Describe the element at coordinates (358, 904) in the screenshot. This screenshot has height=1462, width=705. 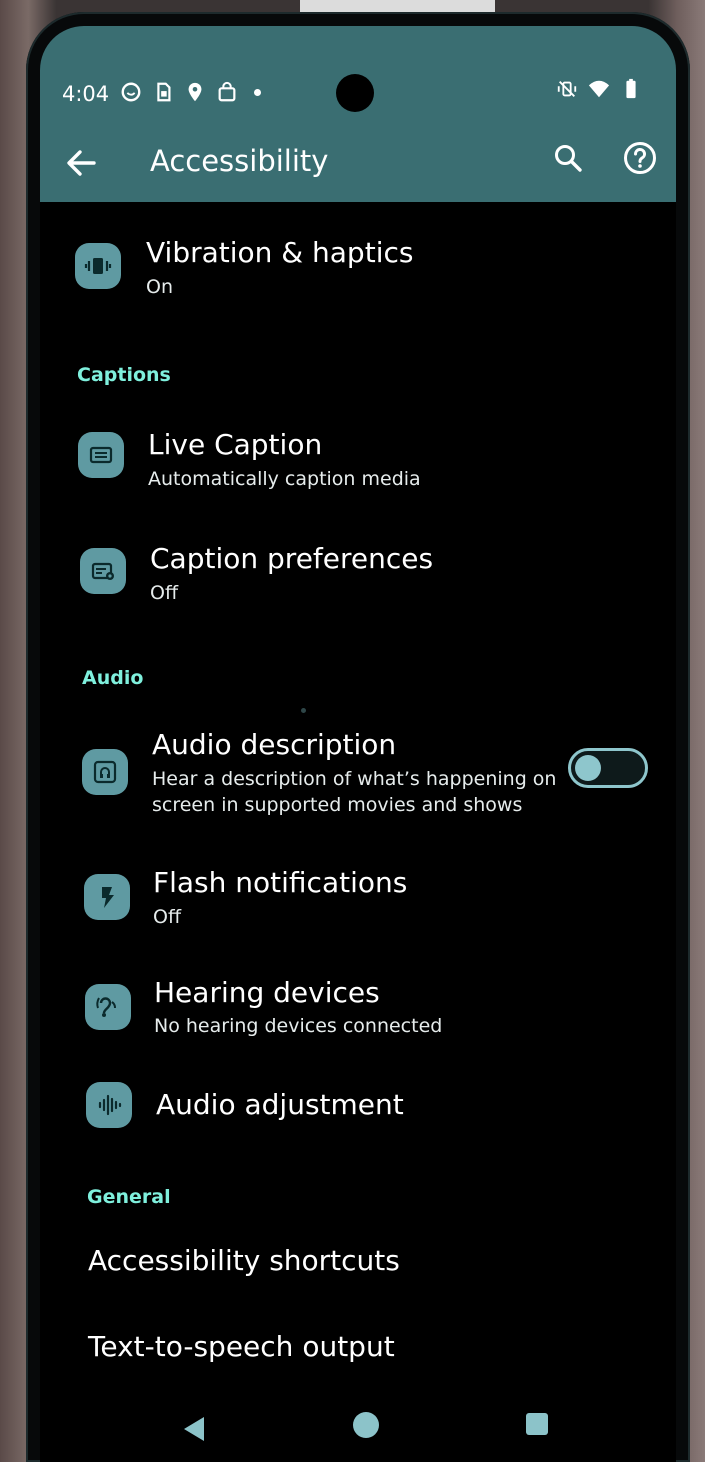
I see `list-item-flash-notifications: Flash notifications Off` at that location.